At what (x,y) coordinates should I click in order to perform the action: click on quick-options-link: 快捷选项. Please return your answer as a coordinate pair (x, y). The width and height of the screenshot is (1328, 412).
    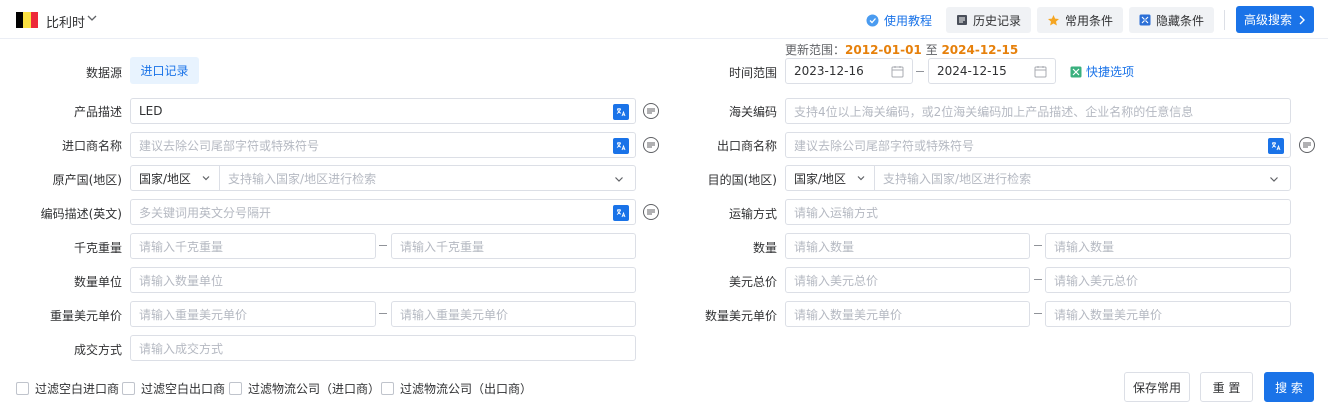
    Looking at the image, I should click on (1102, 71).